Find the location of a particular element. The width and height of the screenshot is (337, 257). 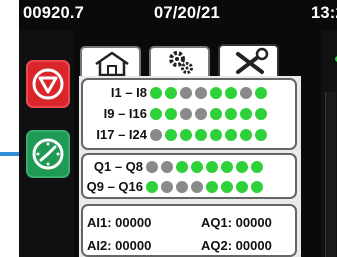

output-row: Q9 – Q16 is located at coordinates (173, 186).